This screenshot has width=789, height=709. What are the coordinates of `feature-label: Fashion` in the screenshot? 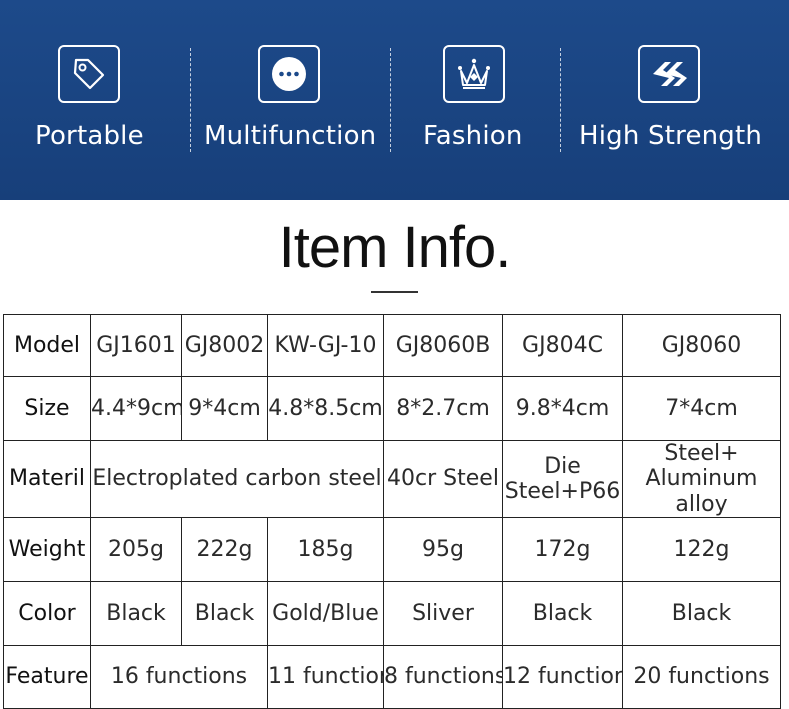 It's located at (473, 136).